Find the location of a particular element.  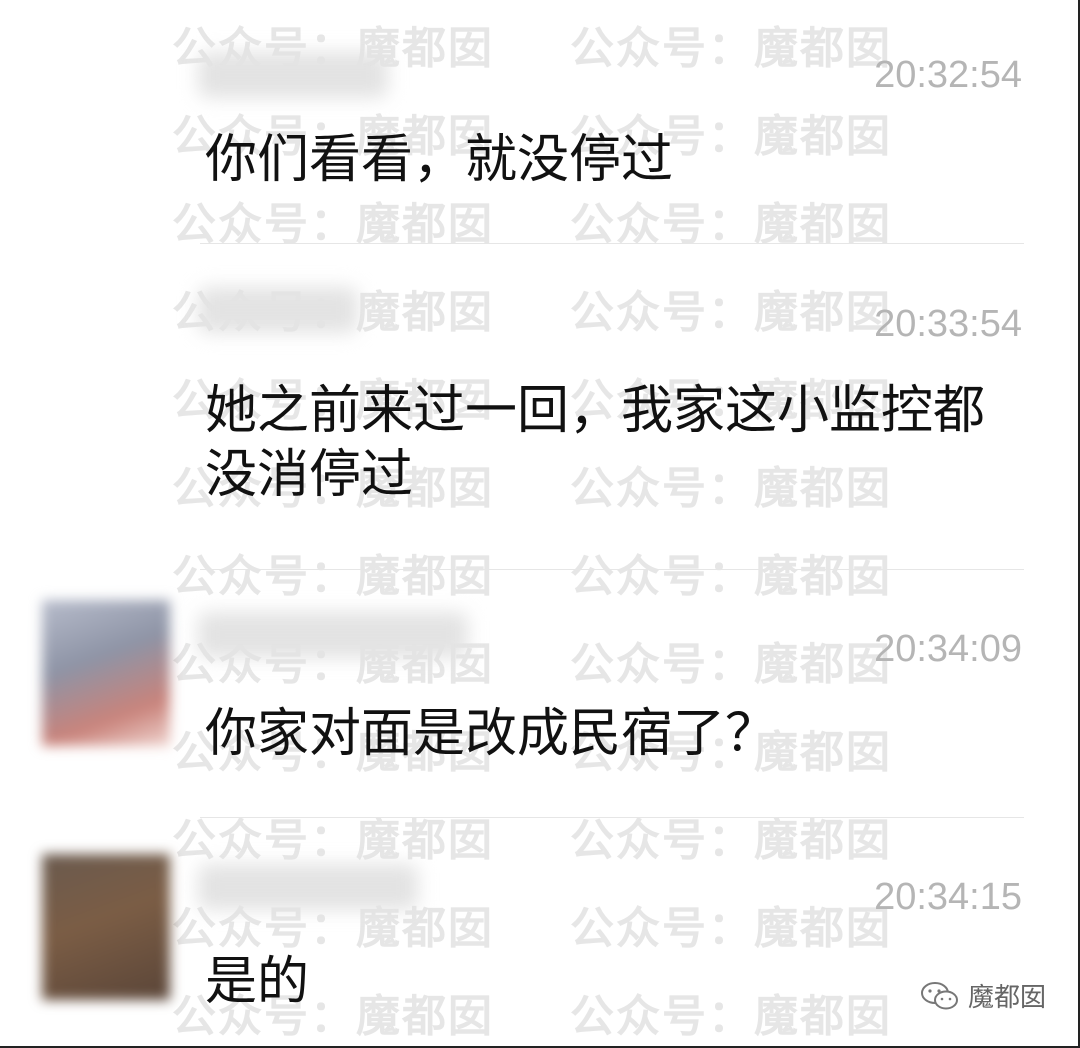

message-timestamp: 20:32:54 is located at coordinates (948, 75).